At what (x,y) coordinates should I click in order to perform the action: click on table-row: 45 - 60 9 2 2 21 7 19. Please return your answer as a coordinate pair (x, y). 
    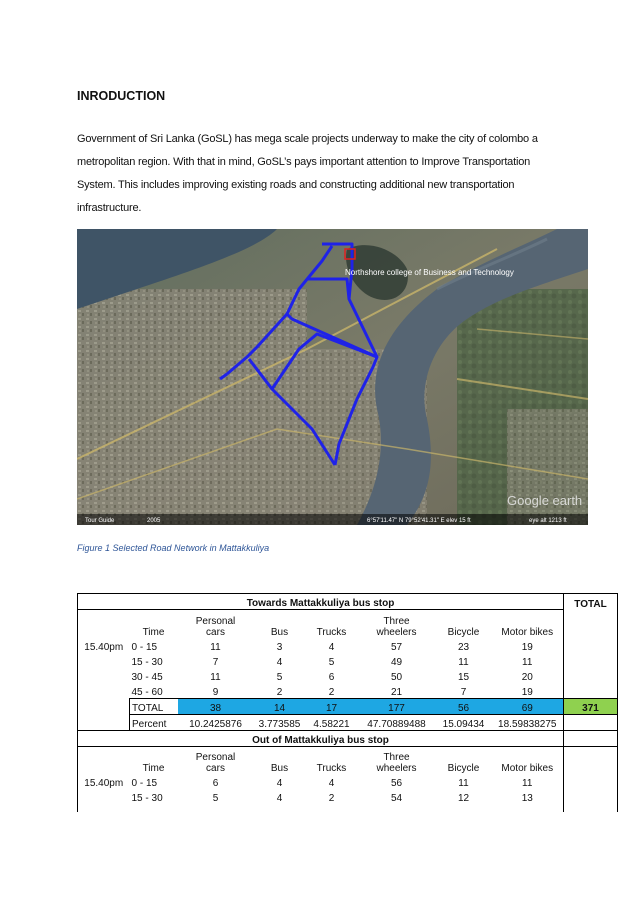
    Looking at the image, I should click on (347, 690).